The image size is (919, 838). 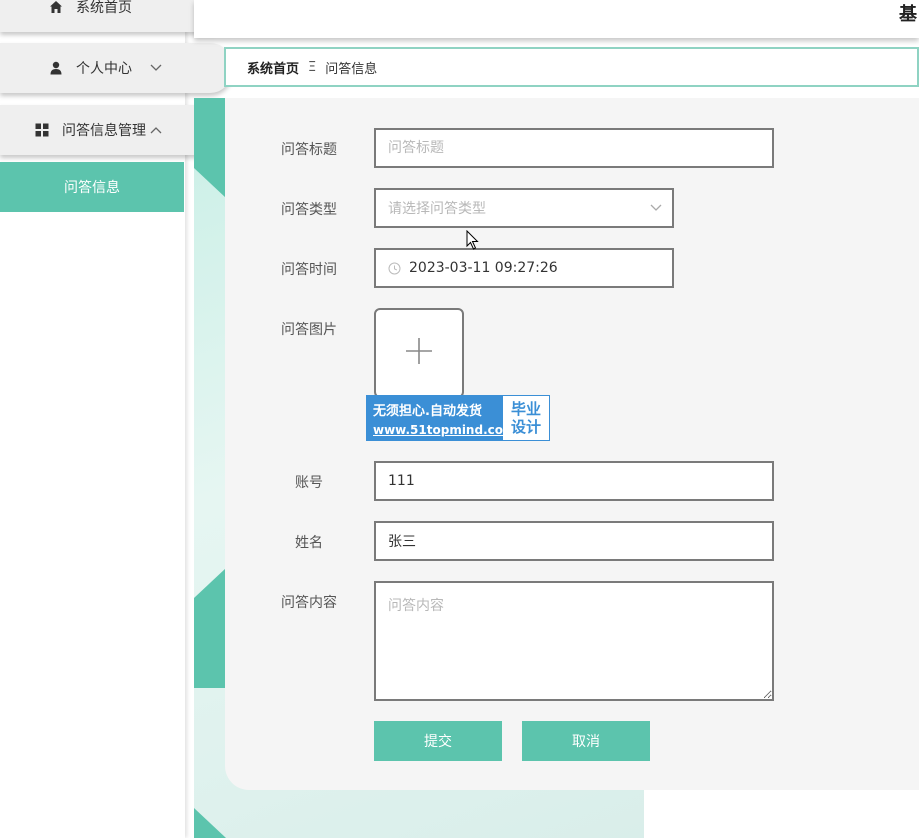 I want to click on title-input-wrapper, so click(x=574, y=148).